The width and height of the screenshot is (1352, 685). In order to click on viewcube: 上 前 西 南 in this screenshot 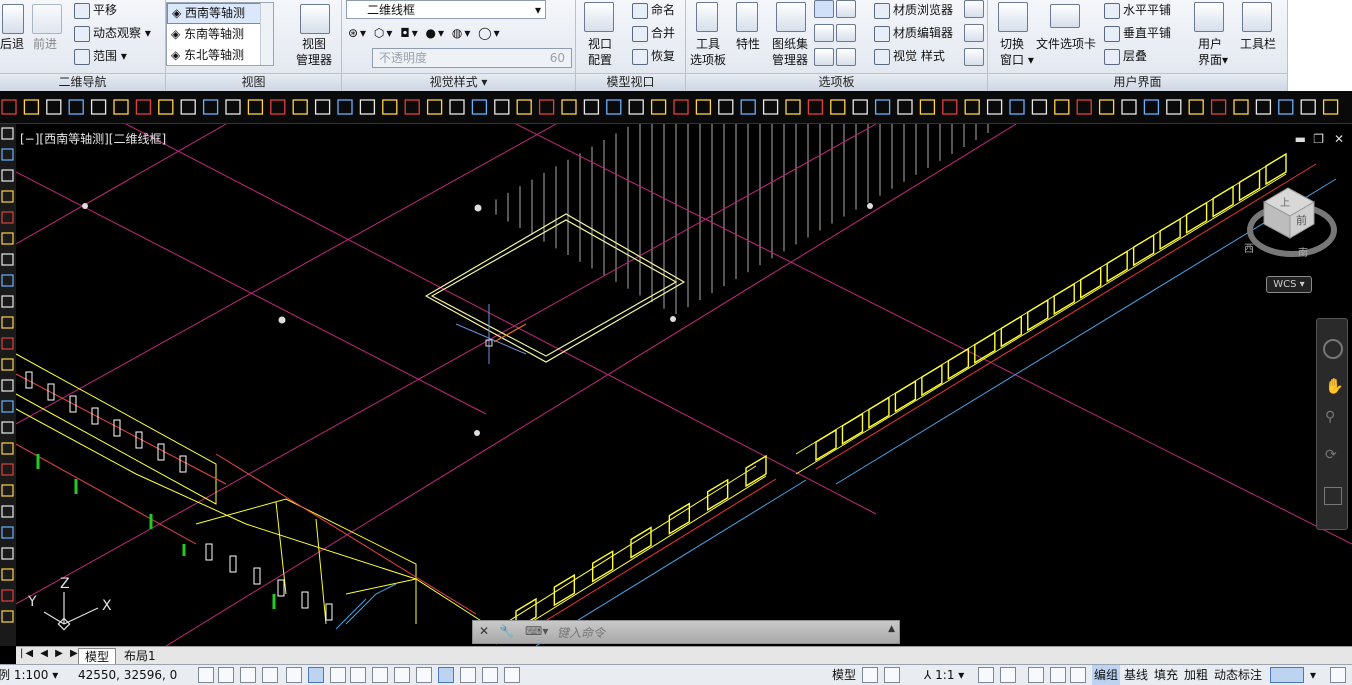, I will do `click(1290, 223)`.